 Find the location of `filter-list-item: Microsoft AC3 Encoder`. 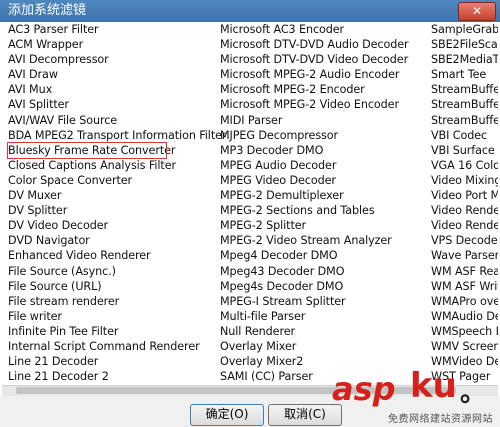

filter-list-item: Microsoft AC3 Encoder is located at coordinates (314, 29).